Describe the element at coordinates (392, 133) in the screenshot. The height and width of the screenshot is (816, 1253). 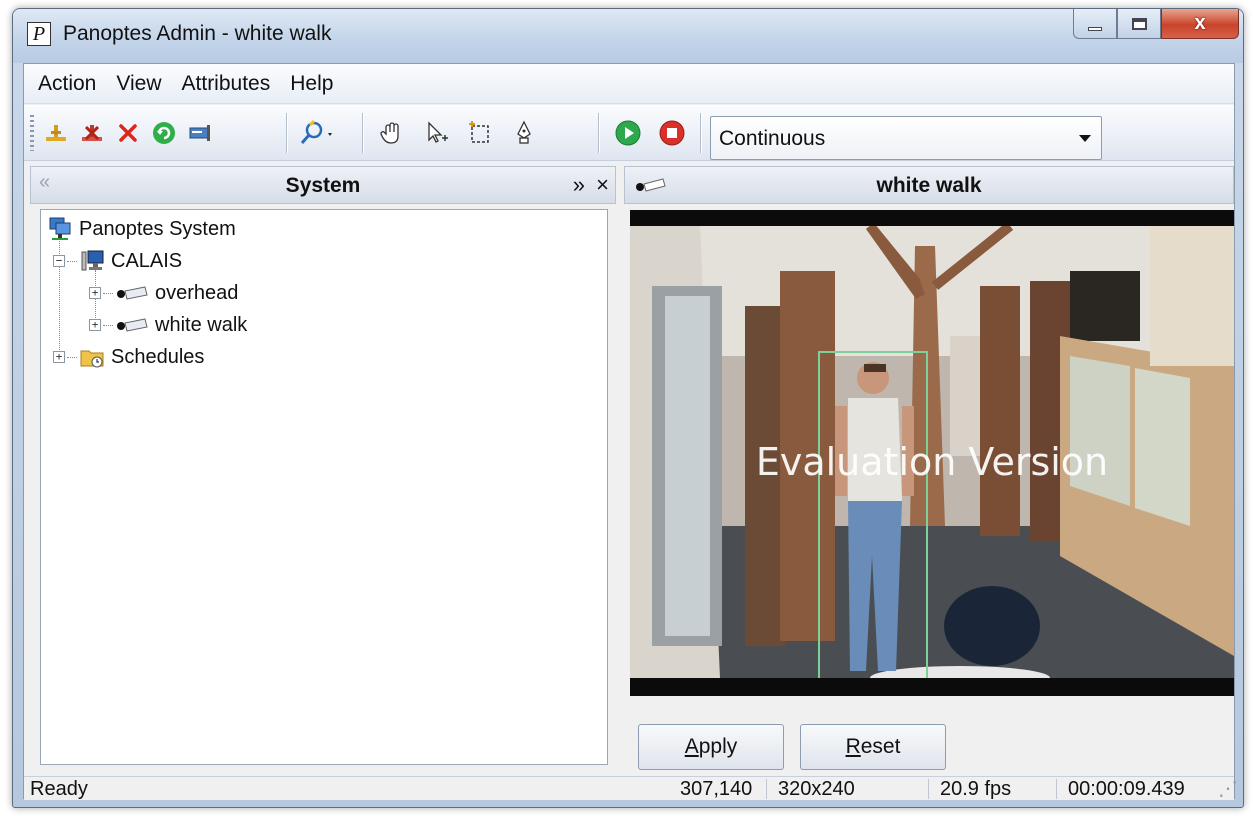
I see `pan-button` at that location.